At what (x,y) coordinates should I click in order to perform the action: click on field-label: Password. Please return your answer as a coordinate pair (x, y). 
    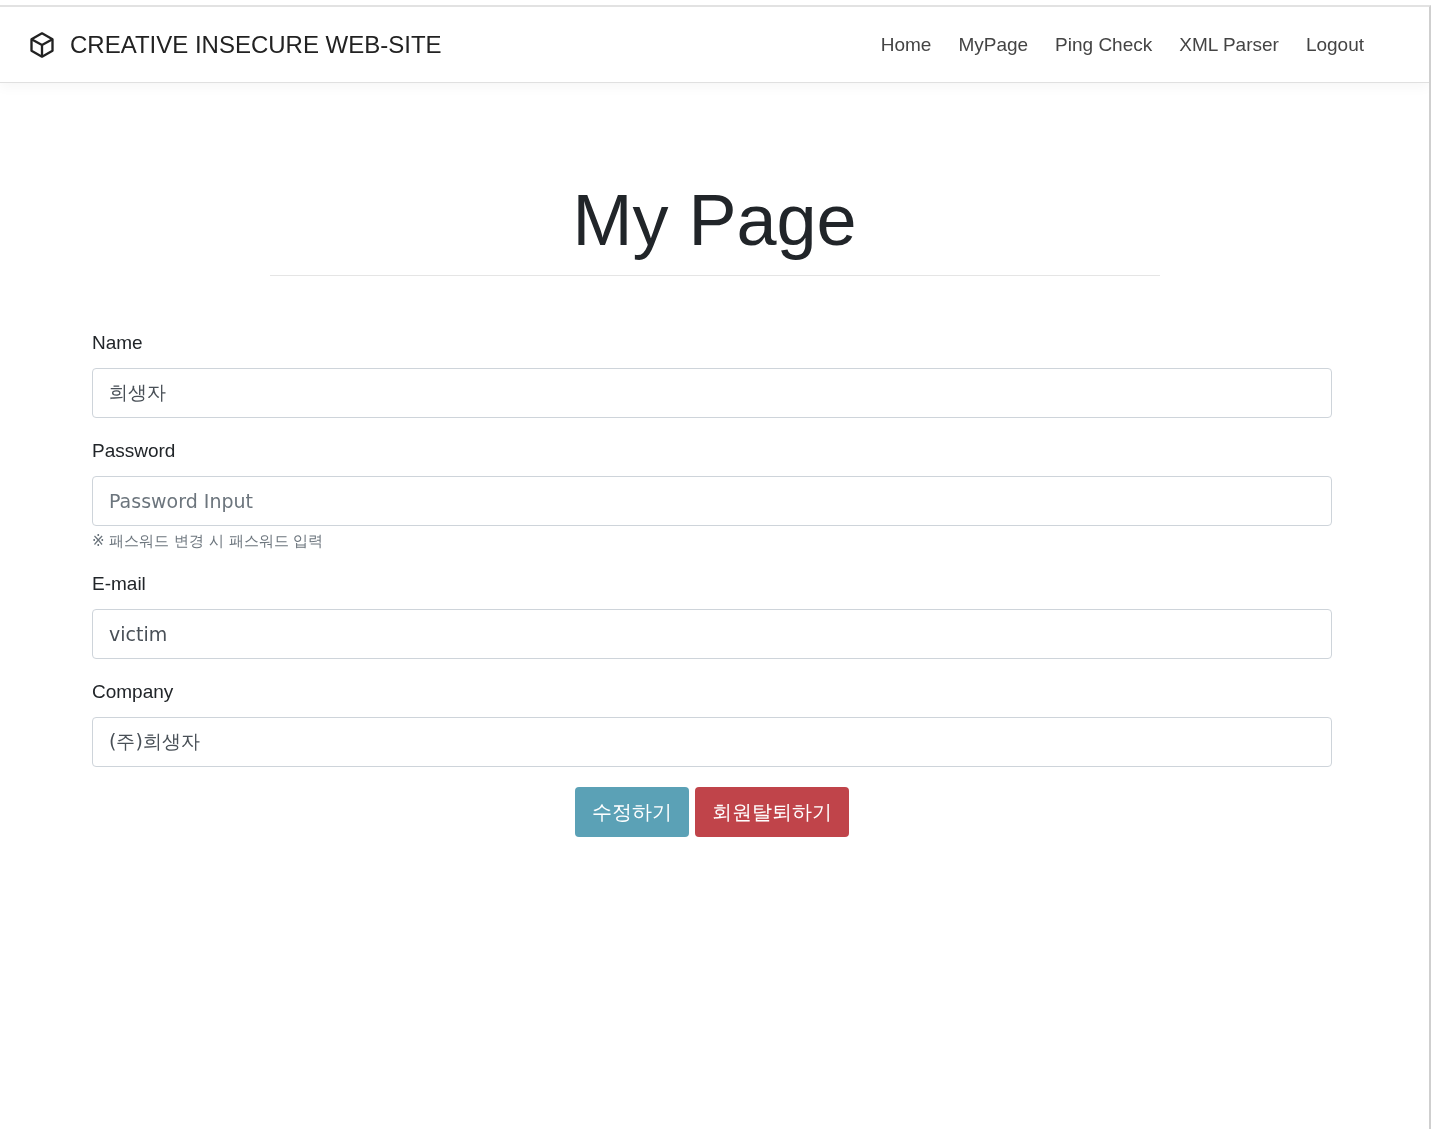
    Looking at the image, I should click on (134, 451).